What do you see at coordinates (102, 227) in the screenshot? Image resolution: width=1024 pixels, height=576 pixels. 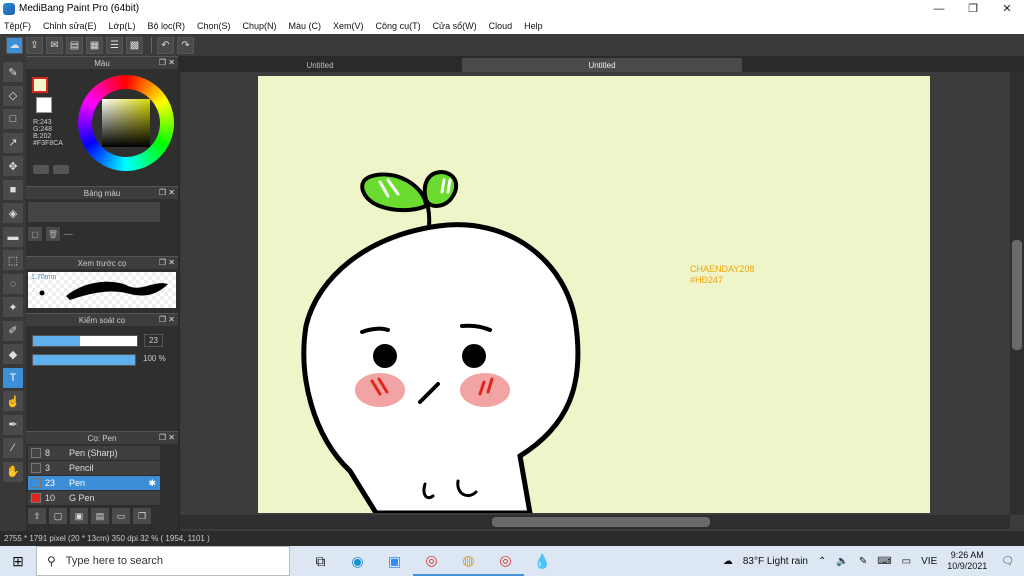 I see `palette-panel: ▢ 🗑 ---` at bounding box center [102, 227].